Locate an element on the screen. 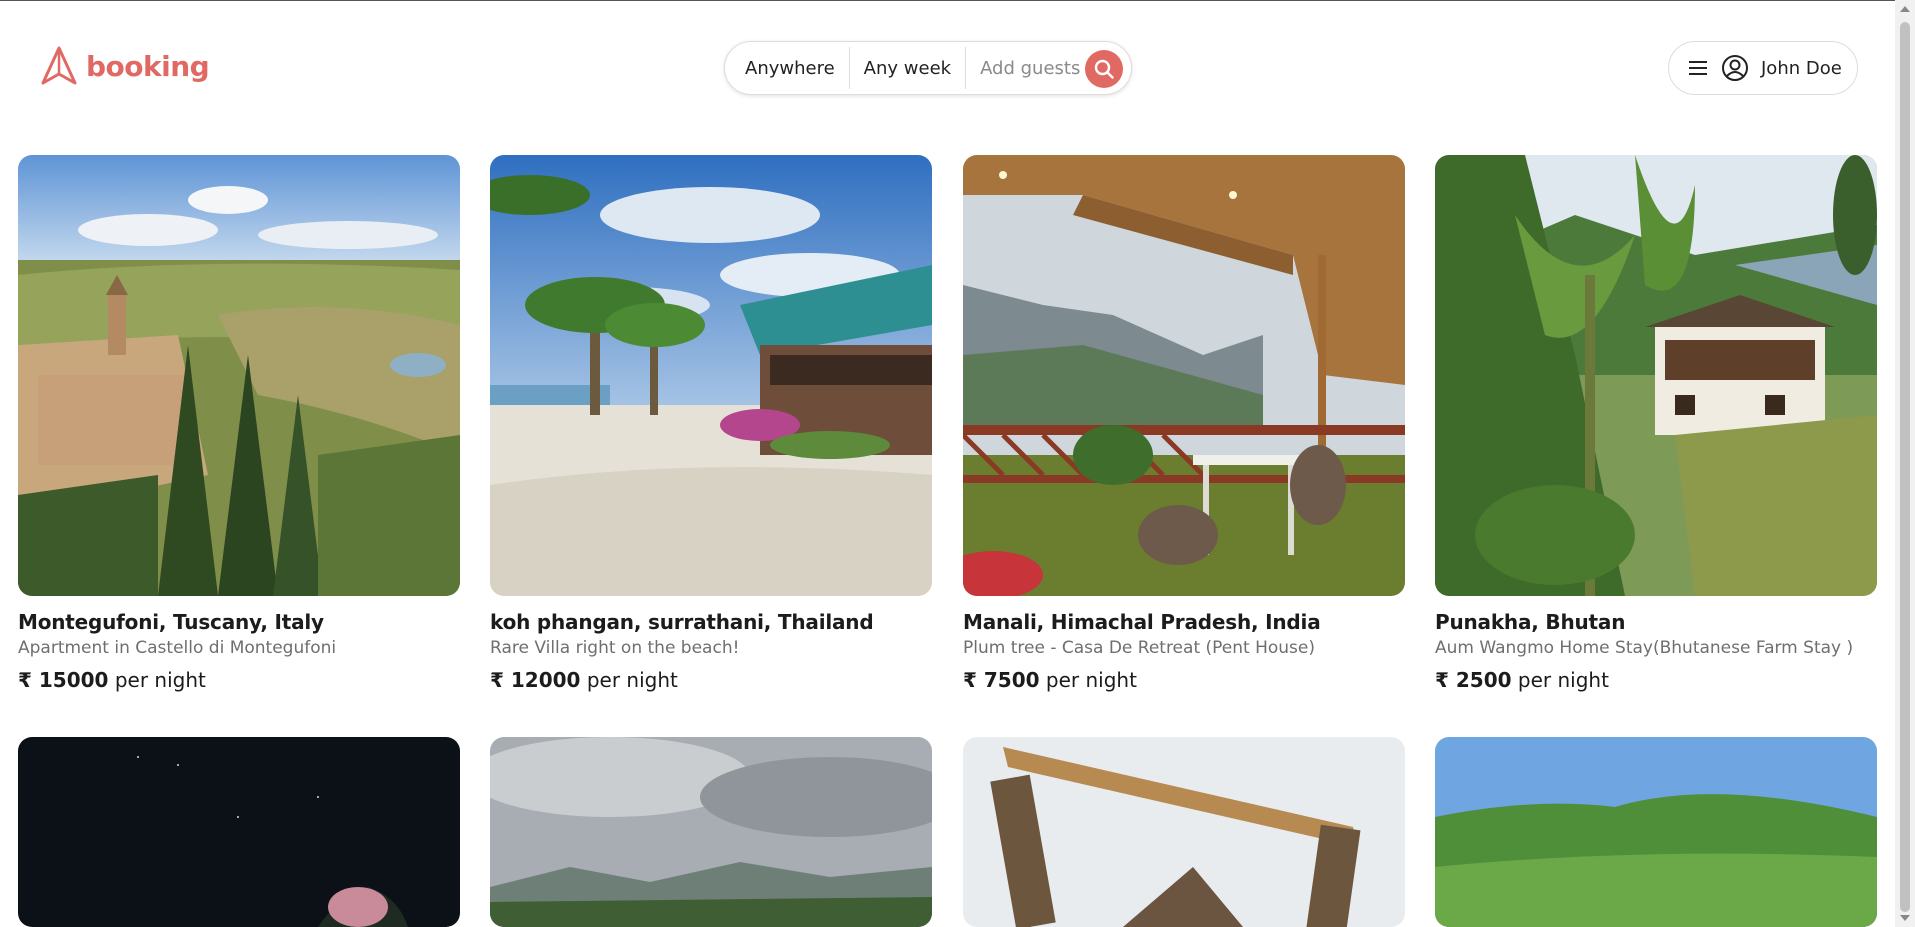 This screenshot has height=927, width=1915. paper-plane-icon is located at coordinates (59, 65).